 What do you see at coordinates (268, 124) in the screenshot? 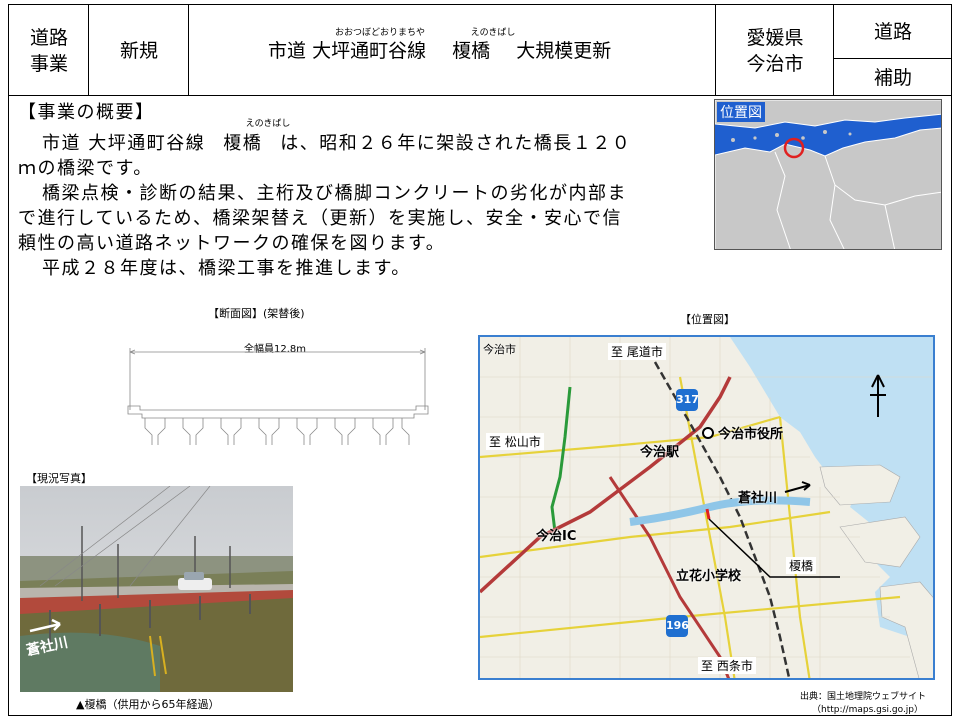
I see `overview-bridge-ruby: えのきばし` at bounding box center [268, 124].